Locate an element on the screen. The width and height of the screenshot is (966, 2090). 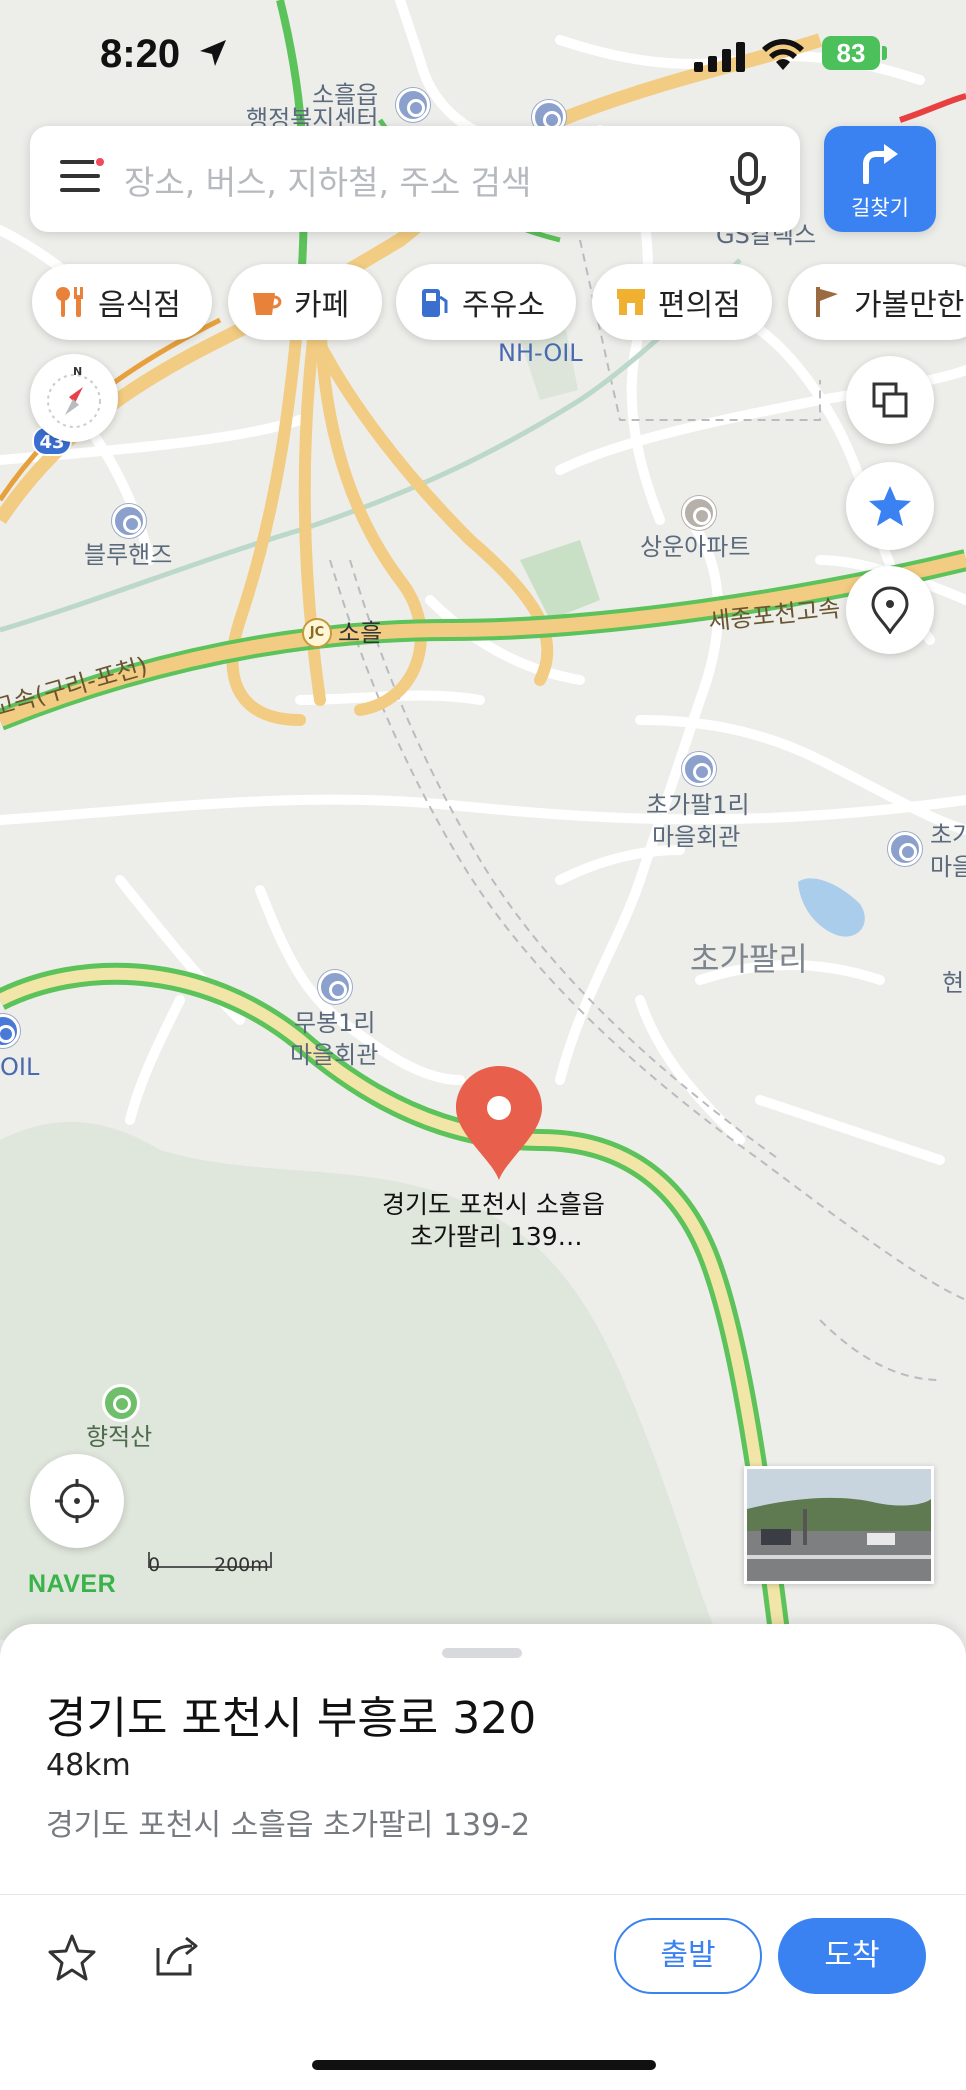
map-label-mubong-hall: 마을회관 is located at coordinates (334, 1055).